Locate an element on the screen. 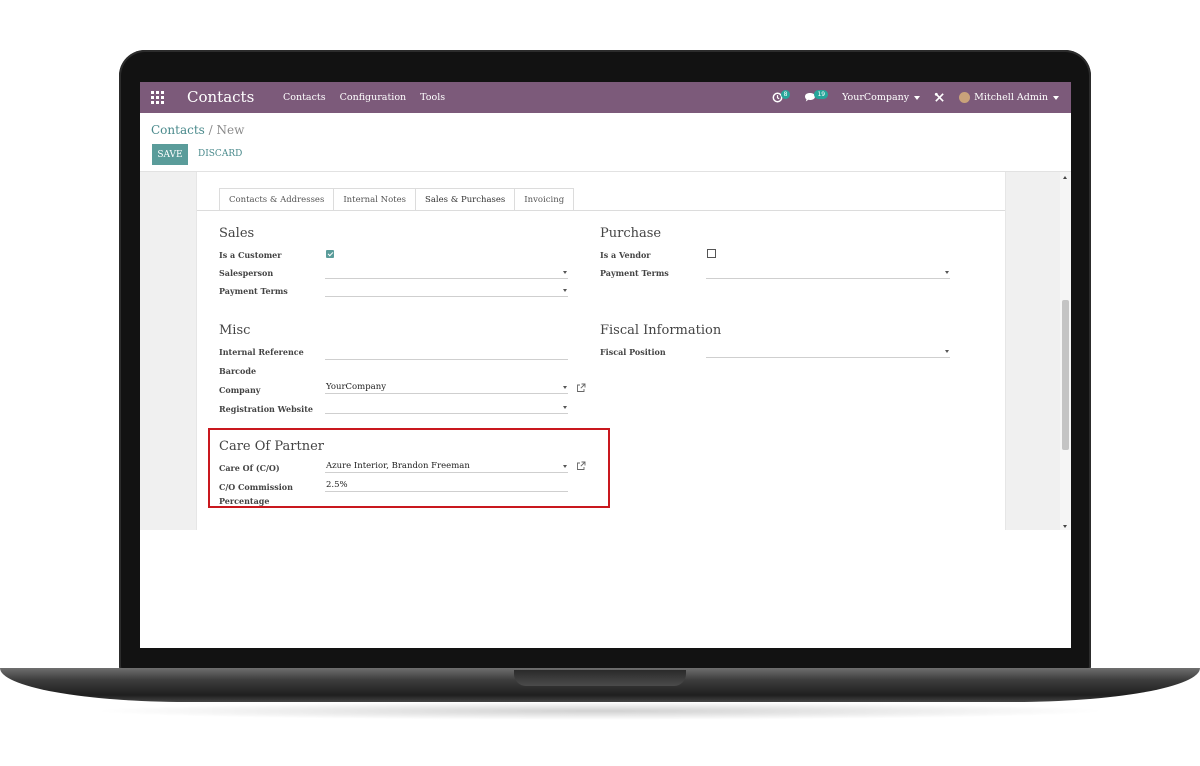  care-of-section-title: Care Of Partner is located at coordinates (271, 446).